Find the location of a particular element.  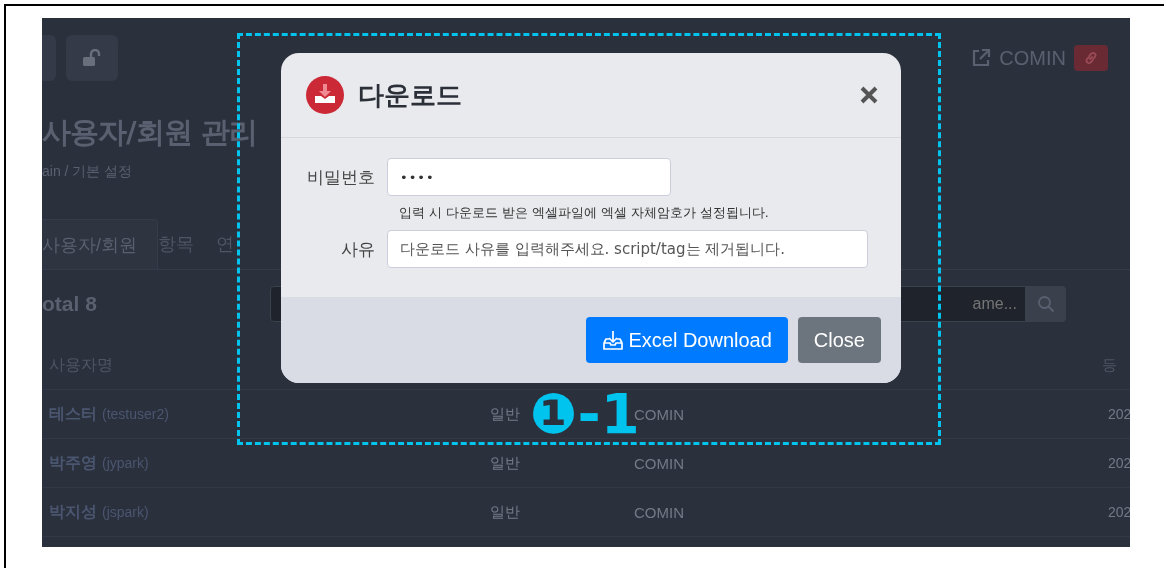

link-icon is located at coordinates (1091, 58).